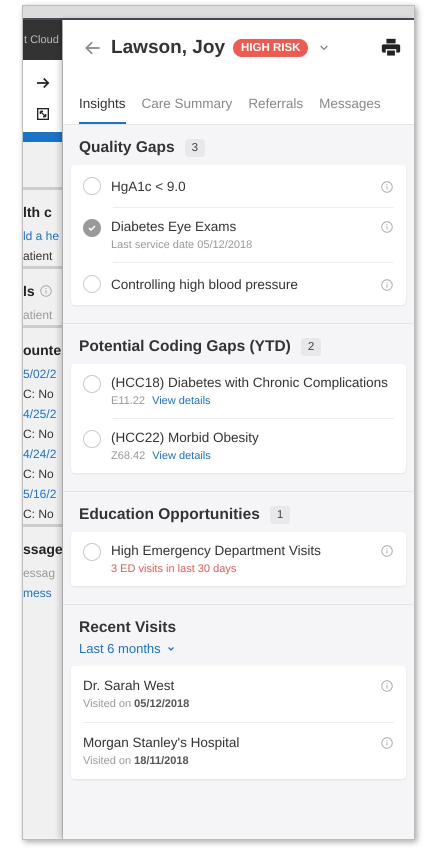  Describe the element at coordinates (128, 456) in the screenshot. I see `item-detail: Z68.42` at that location.